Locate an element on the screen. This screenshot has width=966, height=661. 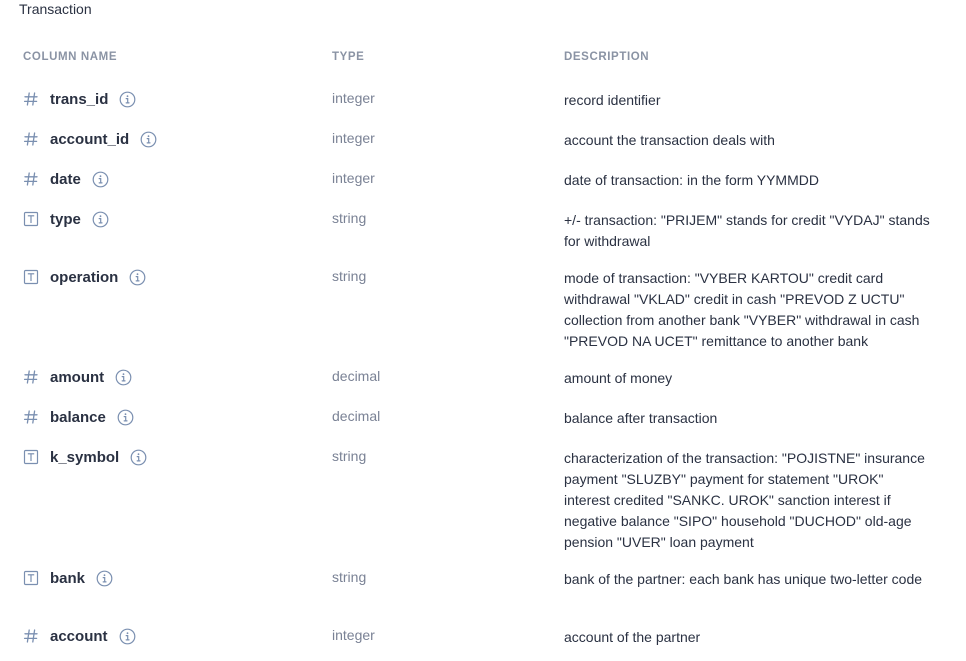
column-name-cell: k_symbol is located at coordinates (85, 457).